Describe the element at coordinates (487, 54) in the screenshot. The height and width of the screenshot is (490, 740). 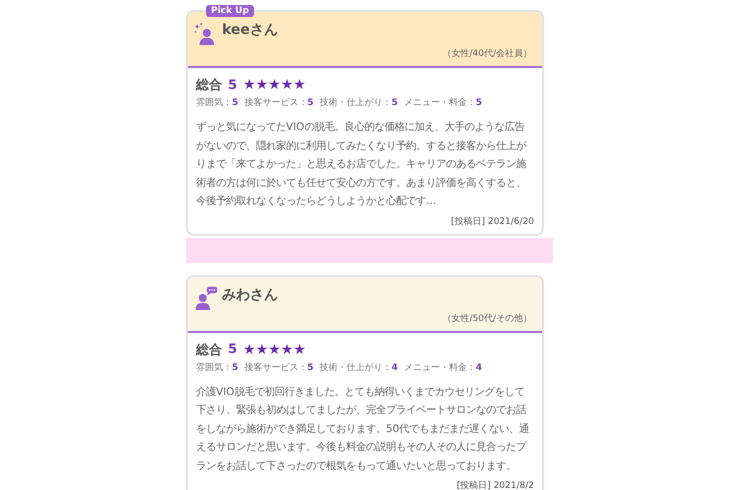
I see `reviewer-profile: （女性/40代/会社員）` at that location.